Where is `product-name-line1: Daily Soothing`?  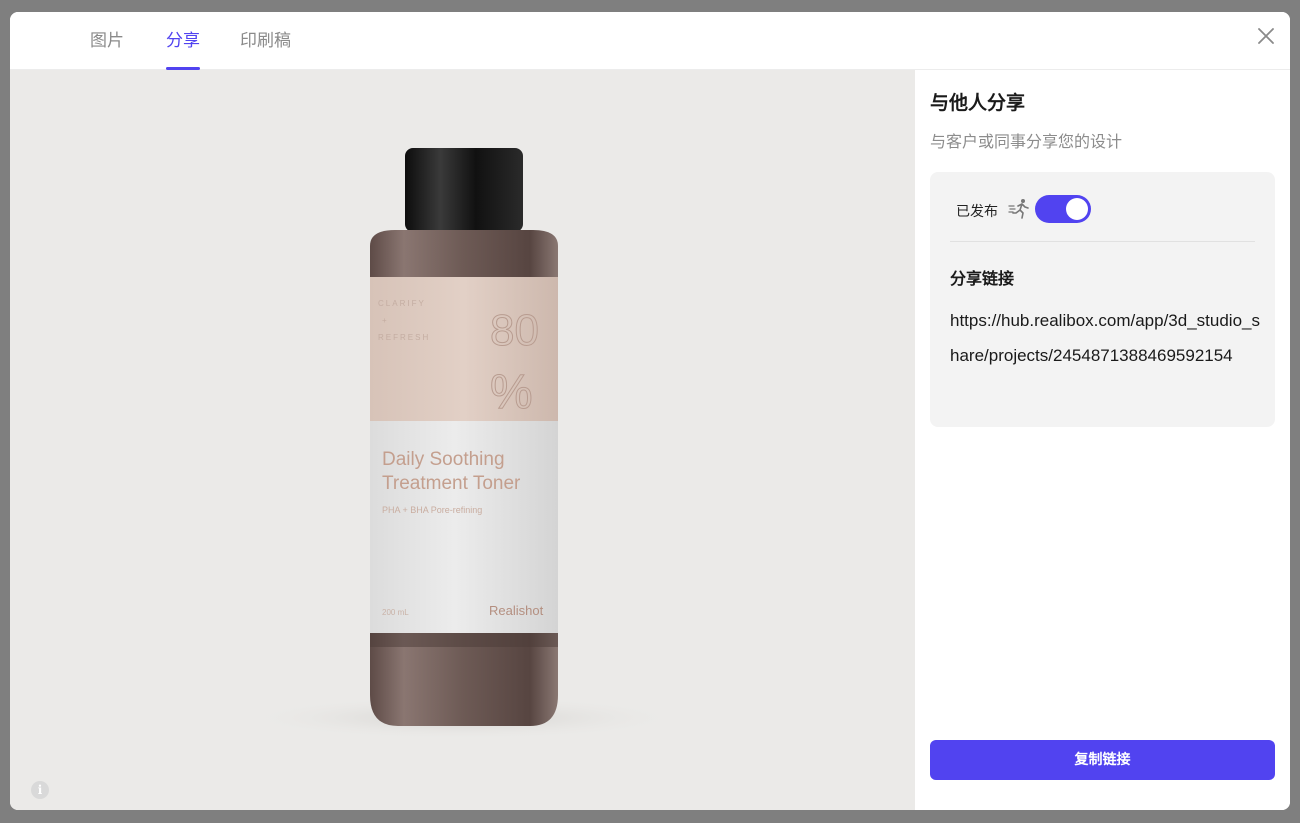 product-name-line1: Daily Soothing is located at coordinates (443, 459).